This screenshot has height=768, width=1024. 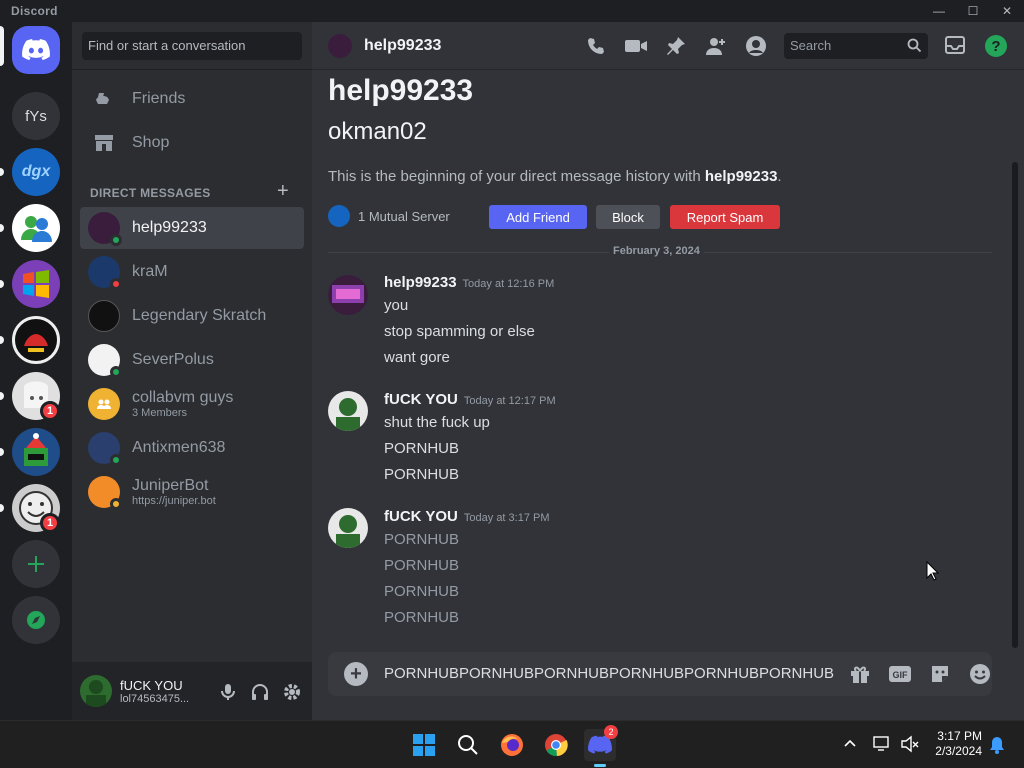 I want to click on create-dm-button: +, so click(x=283, y=191).